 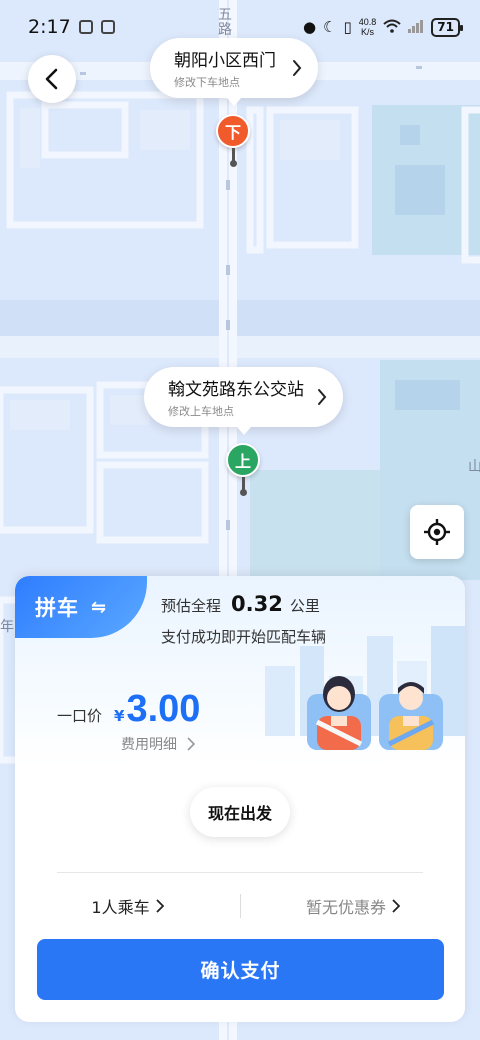 I want to click on do-not-disturb-icon: ☾, so click(x=330, y=26).